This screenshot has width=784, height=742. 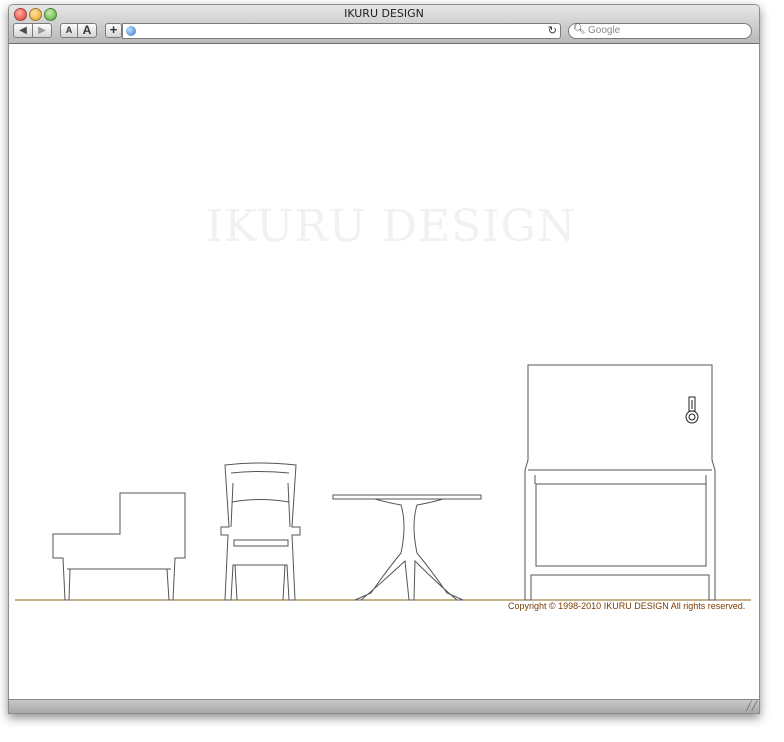 What do you see at coordinates (751, 706) in the screenshot?
I see `resize-grip-icon: ╱╱` at bounding box center [751, 706].